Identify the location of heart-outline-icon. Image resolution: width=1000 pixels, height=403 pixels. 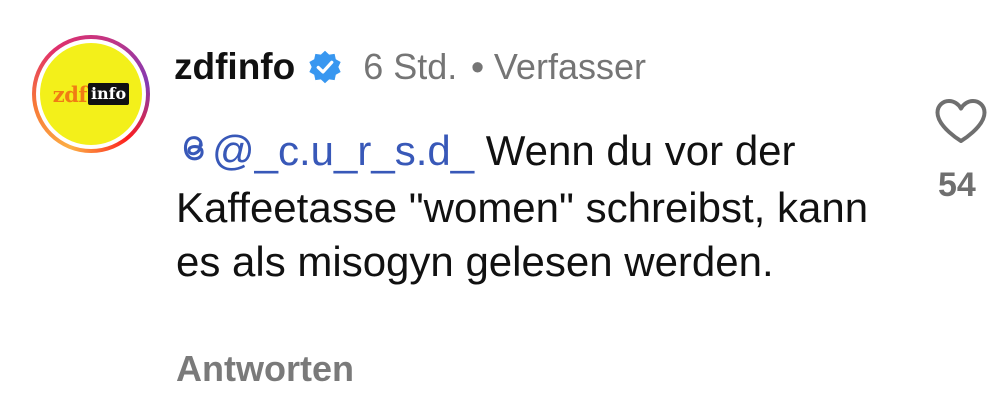
(961, 121).